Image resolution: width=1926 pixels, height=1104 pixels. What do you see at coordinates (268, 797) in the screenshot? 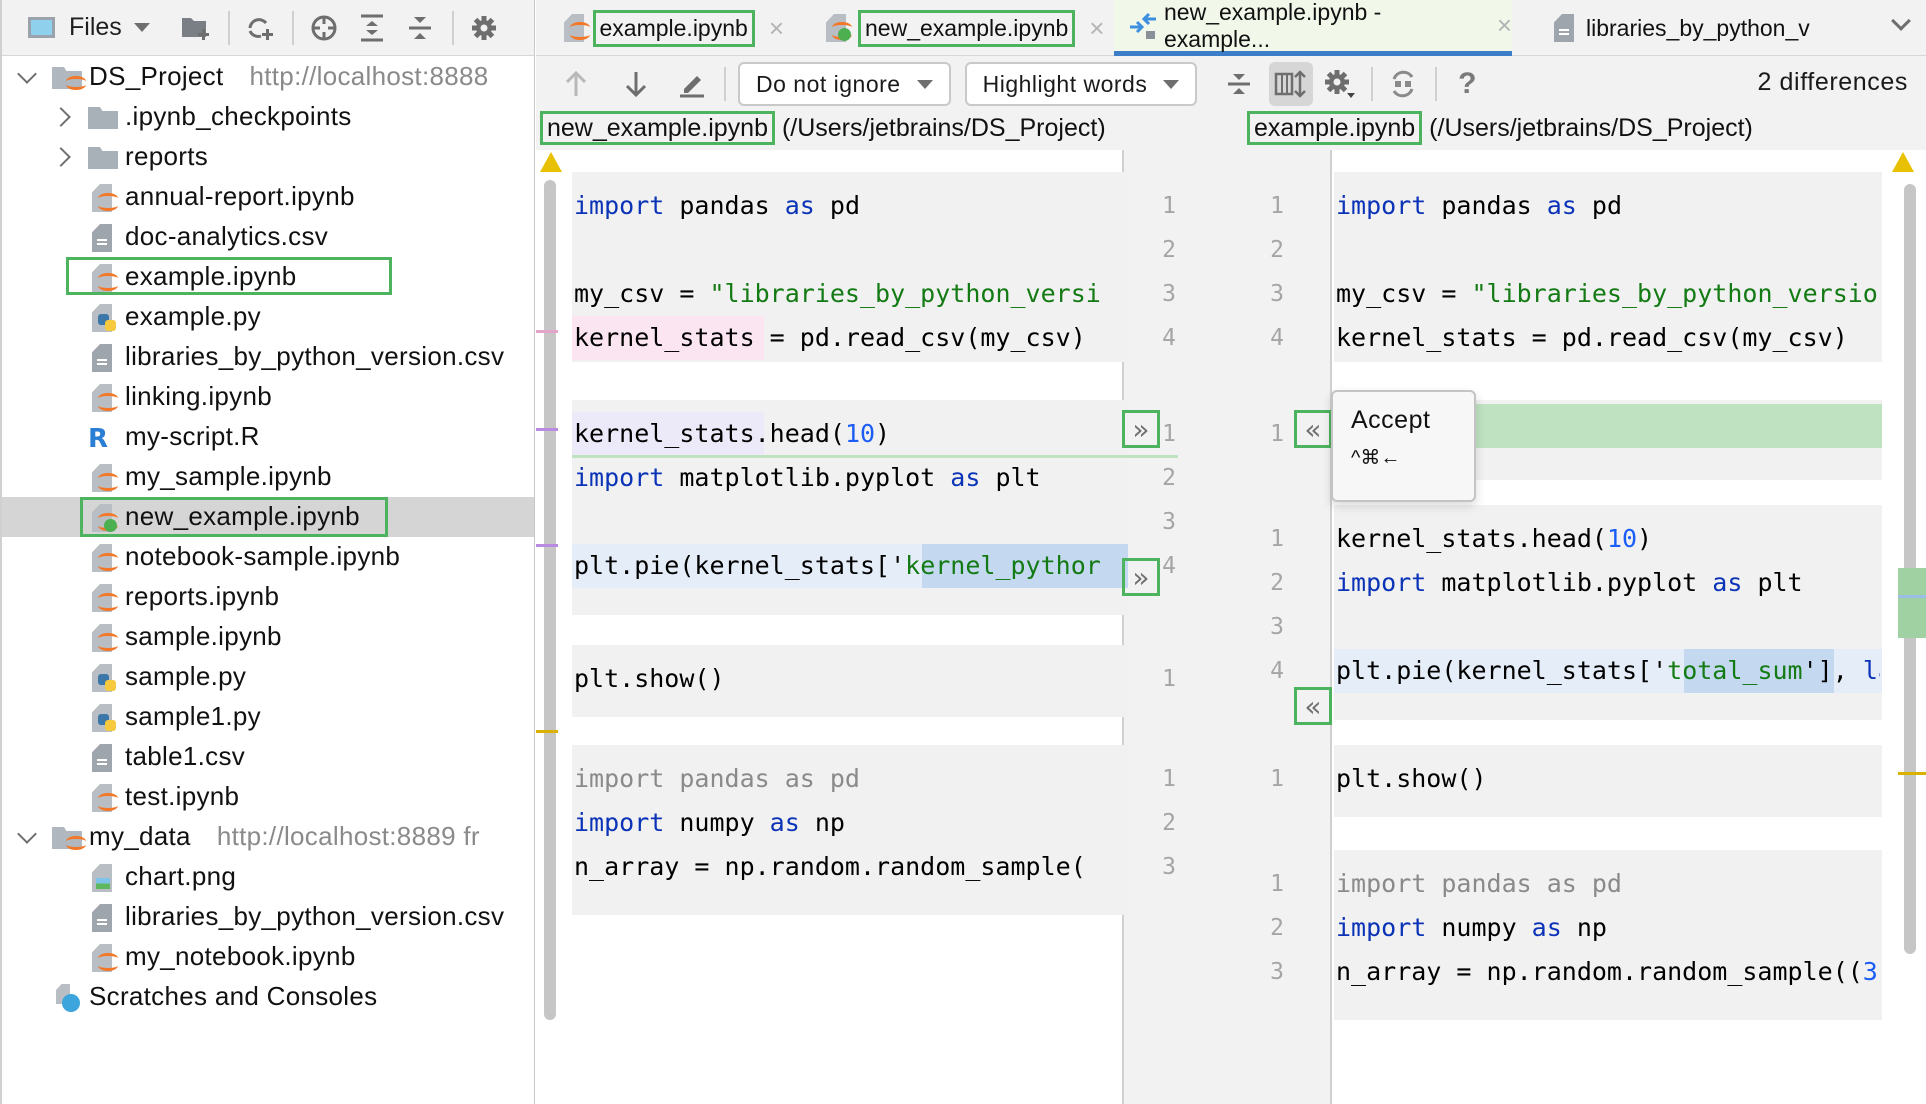
I see `tree-item: test.ipynb` at bounding box center [268, 797].